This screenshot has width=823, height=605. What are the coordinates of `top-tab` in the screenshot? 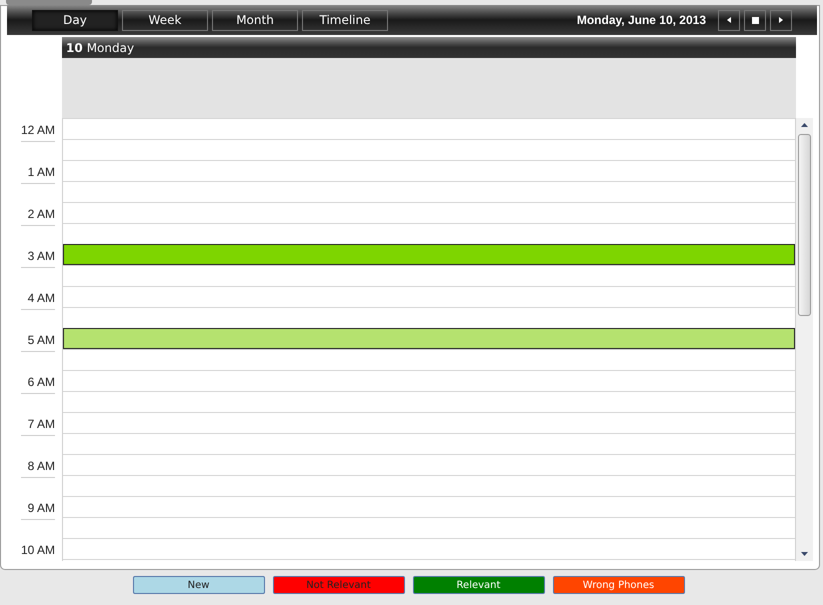 It's located at (49, 2).